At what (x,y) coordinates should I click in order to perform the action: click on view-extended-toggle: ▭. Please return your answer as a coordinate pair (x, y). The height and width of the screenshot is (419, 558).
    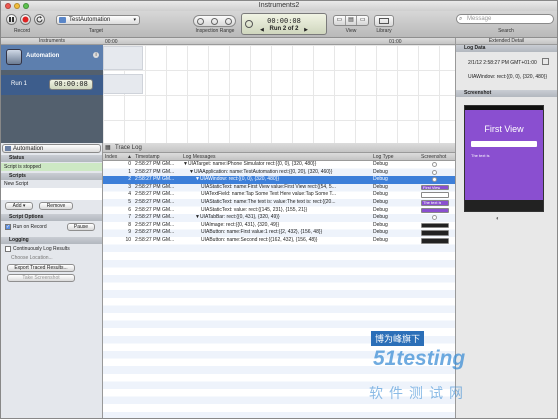
    Looking at the image, I should click on (362, 20).